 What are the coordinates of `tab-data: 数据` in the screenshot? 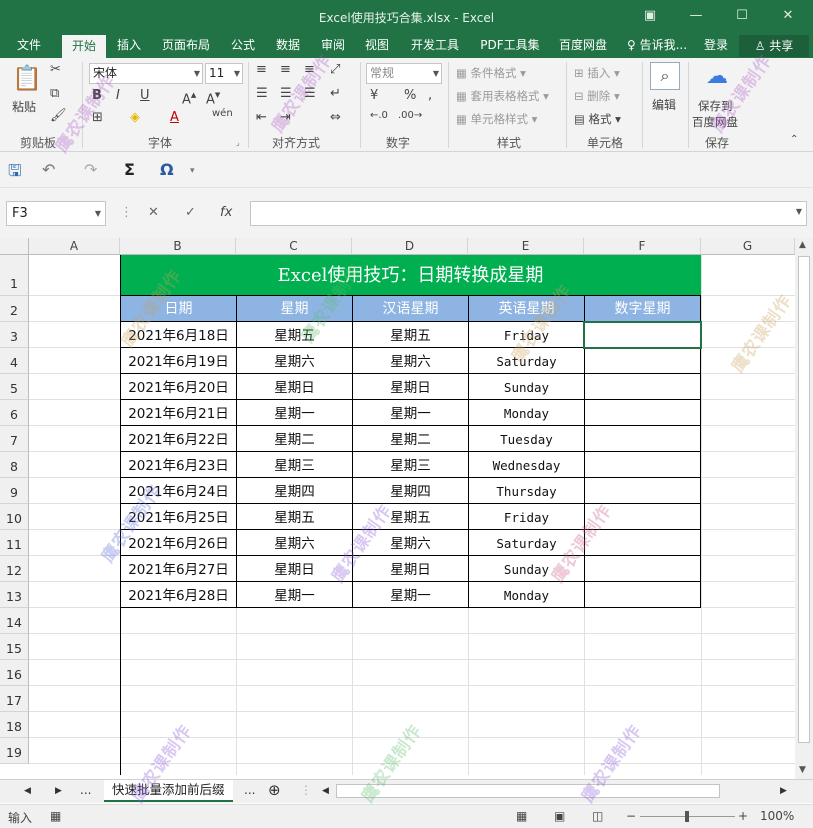 It's located at (288, 46).